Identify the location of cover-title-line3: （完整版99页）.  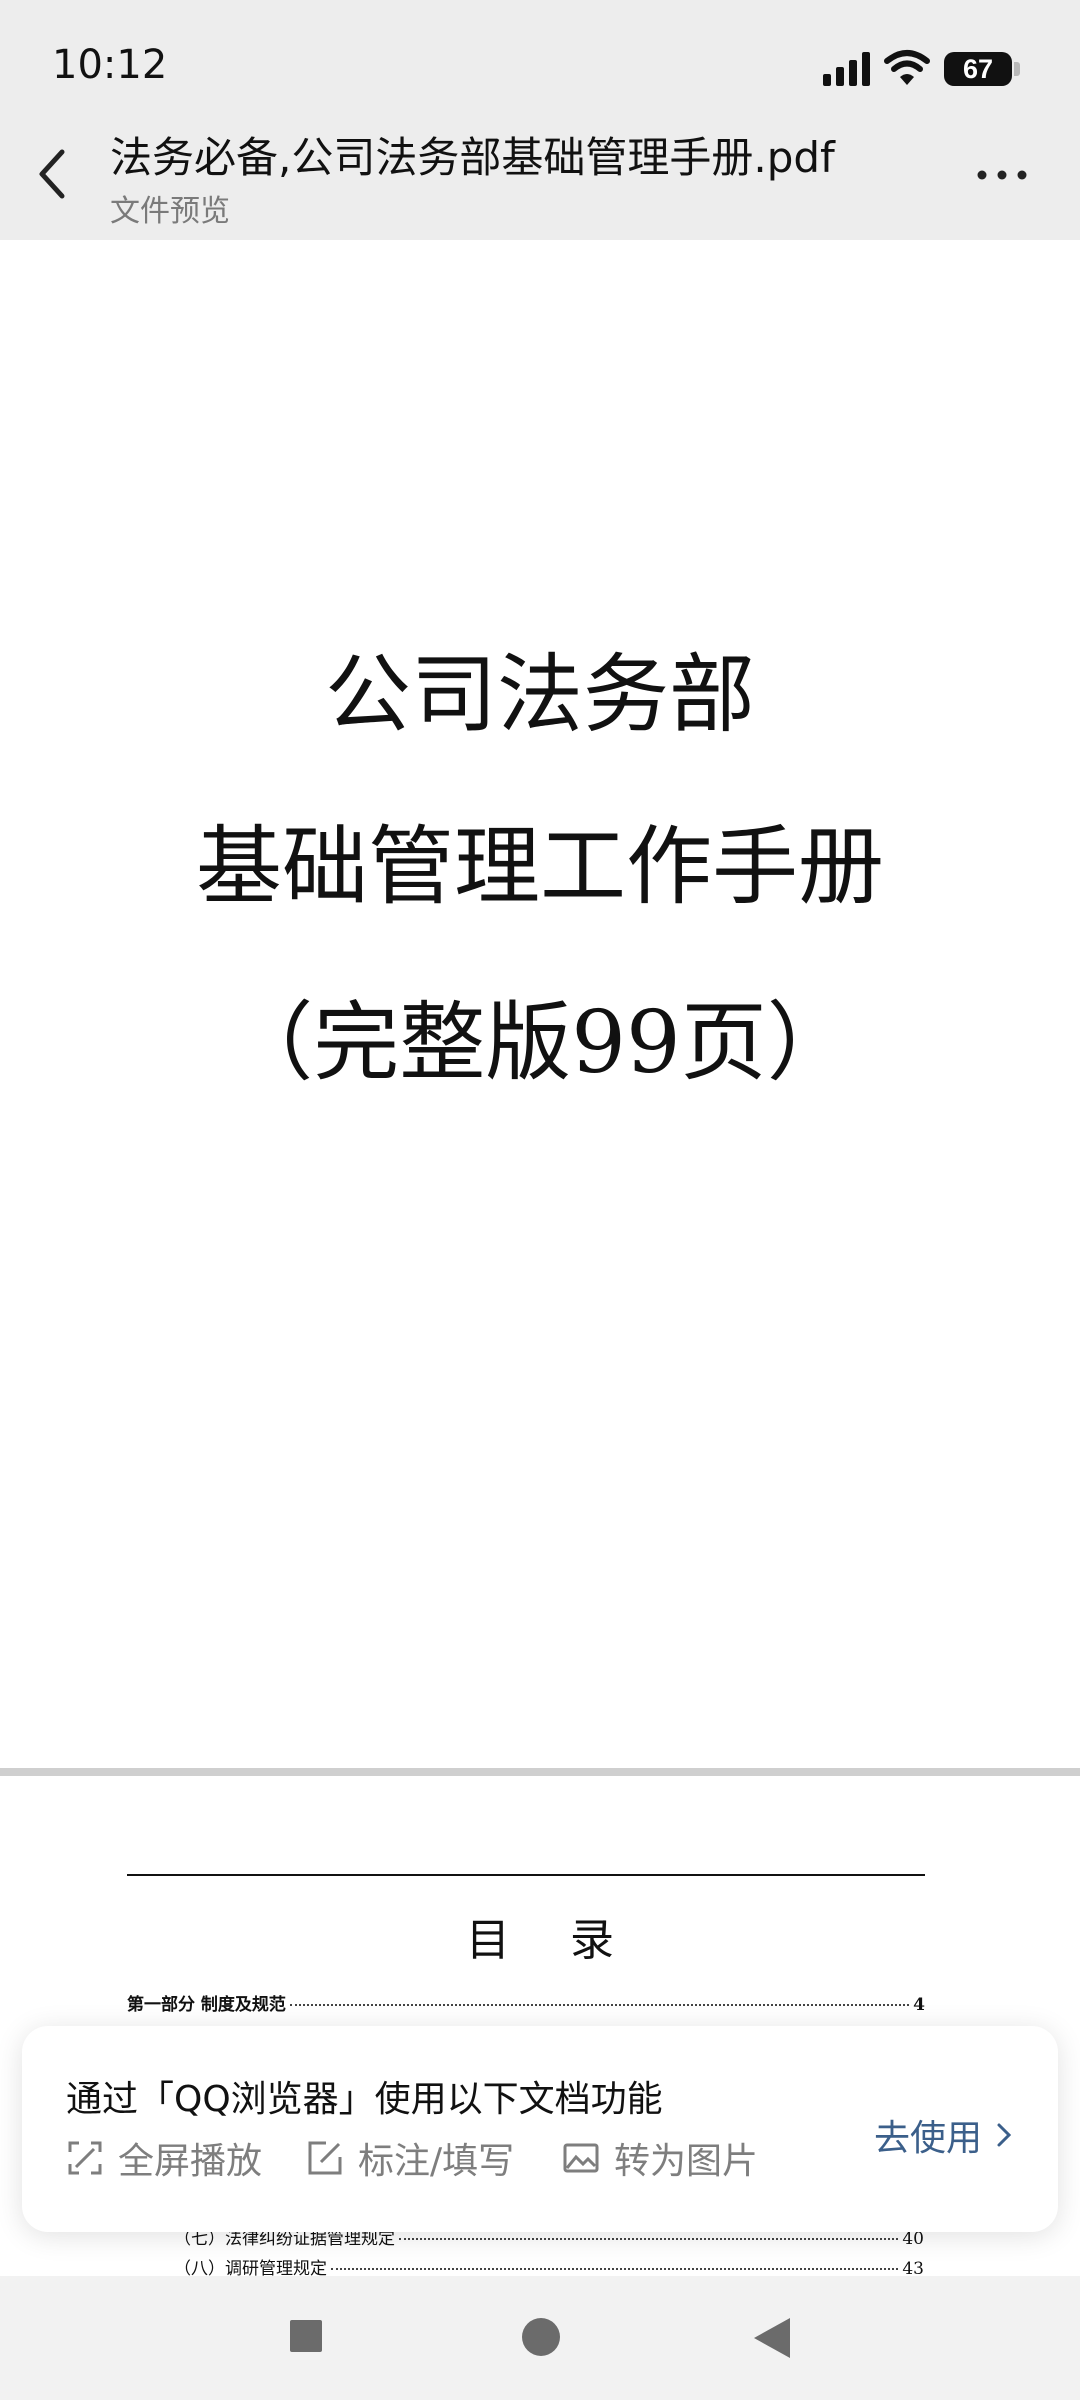
(540, 1043).